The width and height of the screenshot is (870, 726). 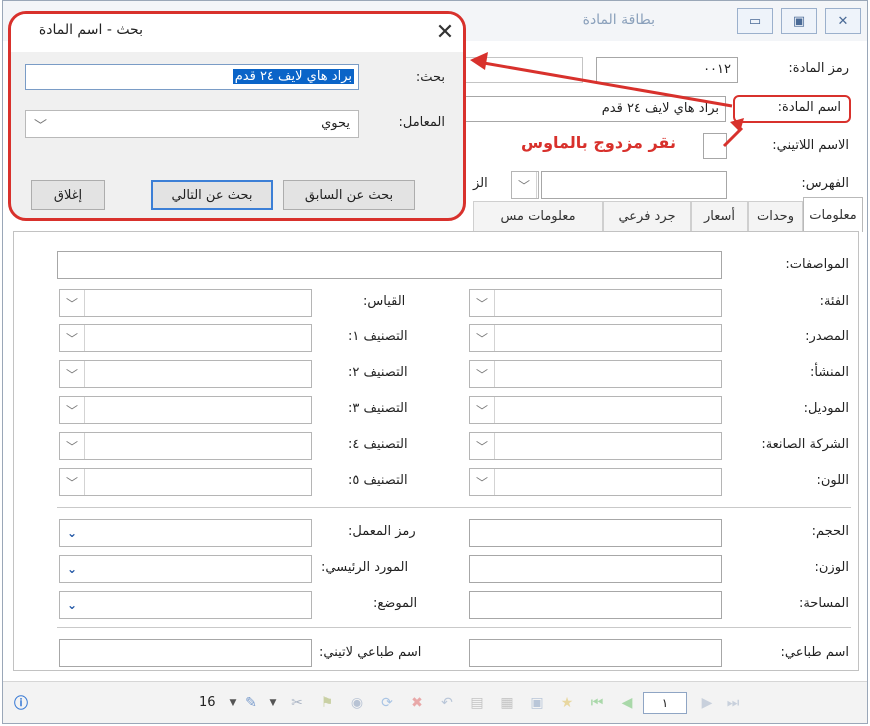 I want to click on category-combo: ﹀, so click(x=595, y=303).